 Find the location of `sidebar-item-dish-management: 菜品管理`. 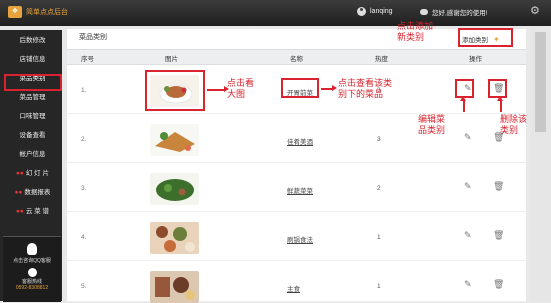

sidebar-item-dish-management: 菜品管理 is located at coordinates (32, 98).